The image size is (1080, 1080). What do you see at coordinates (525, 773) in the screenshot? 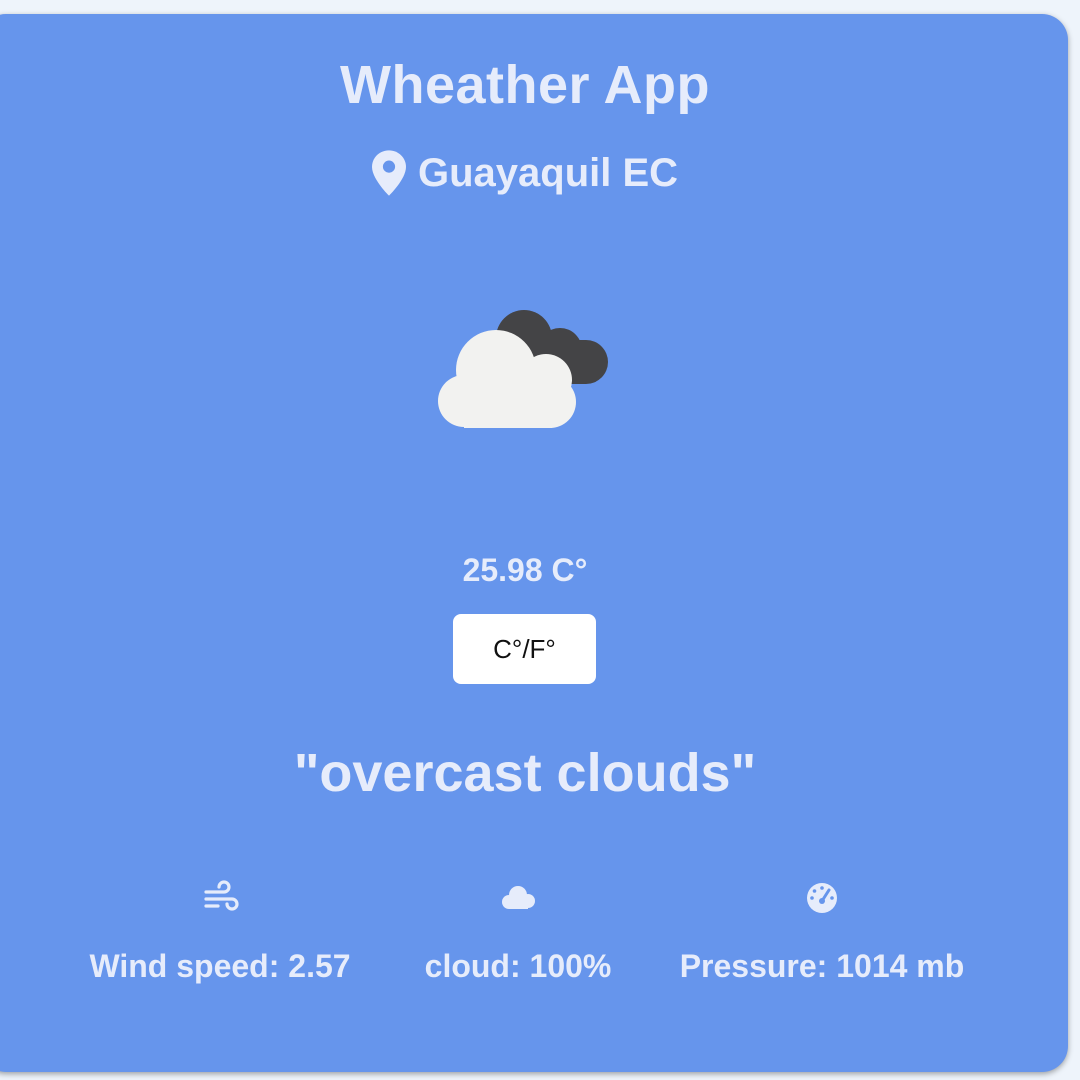
I see `weather-description: "overcast clouds"` at bounding box center [525, 773].